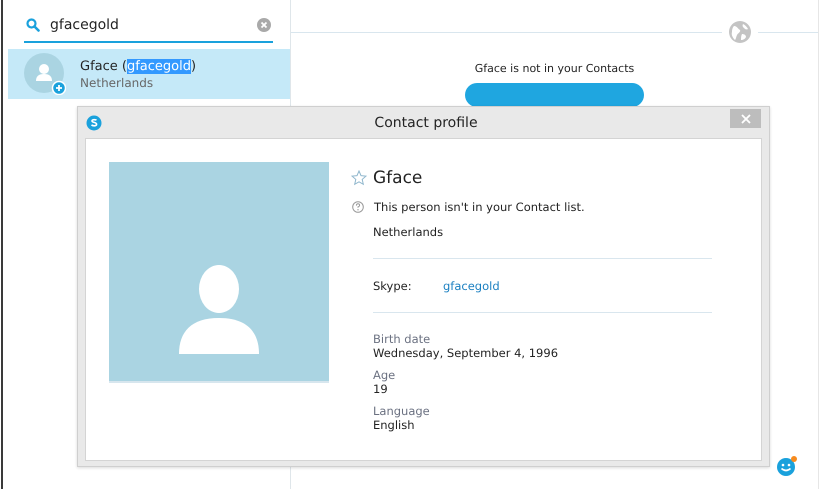 This screenshot has width=823, height=489. I want to click on field-label: Language, so click(402, 411).